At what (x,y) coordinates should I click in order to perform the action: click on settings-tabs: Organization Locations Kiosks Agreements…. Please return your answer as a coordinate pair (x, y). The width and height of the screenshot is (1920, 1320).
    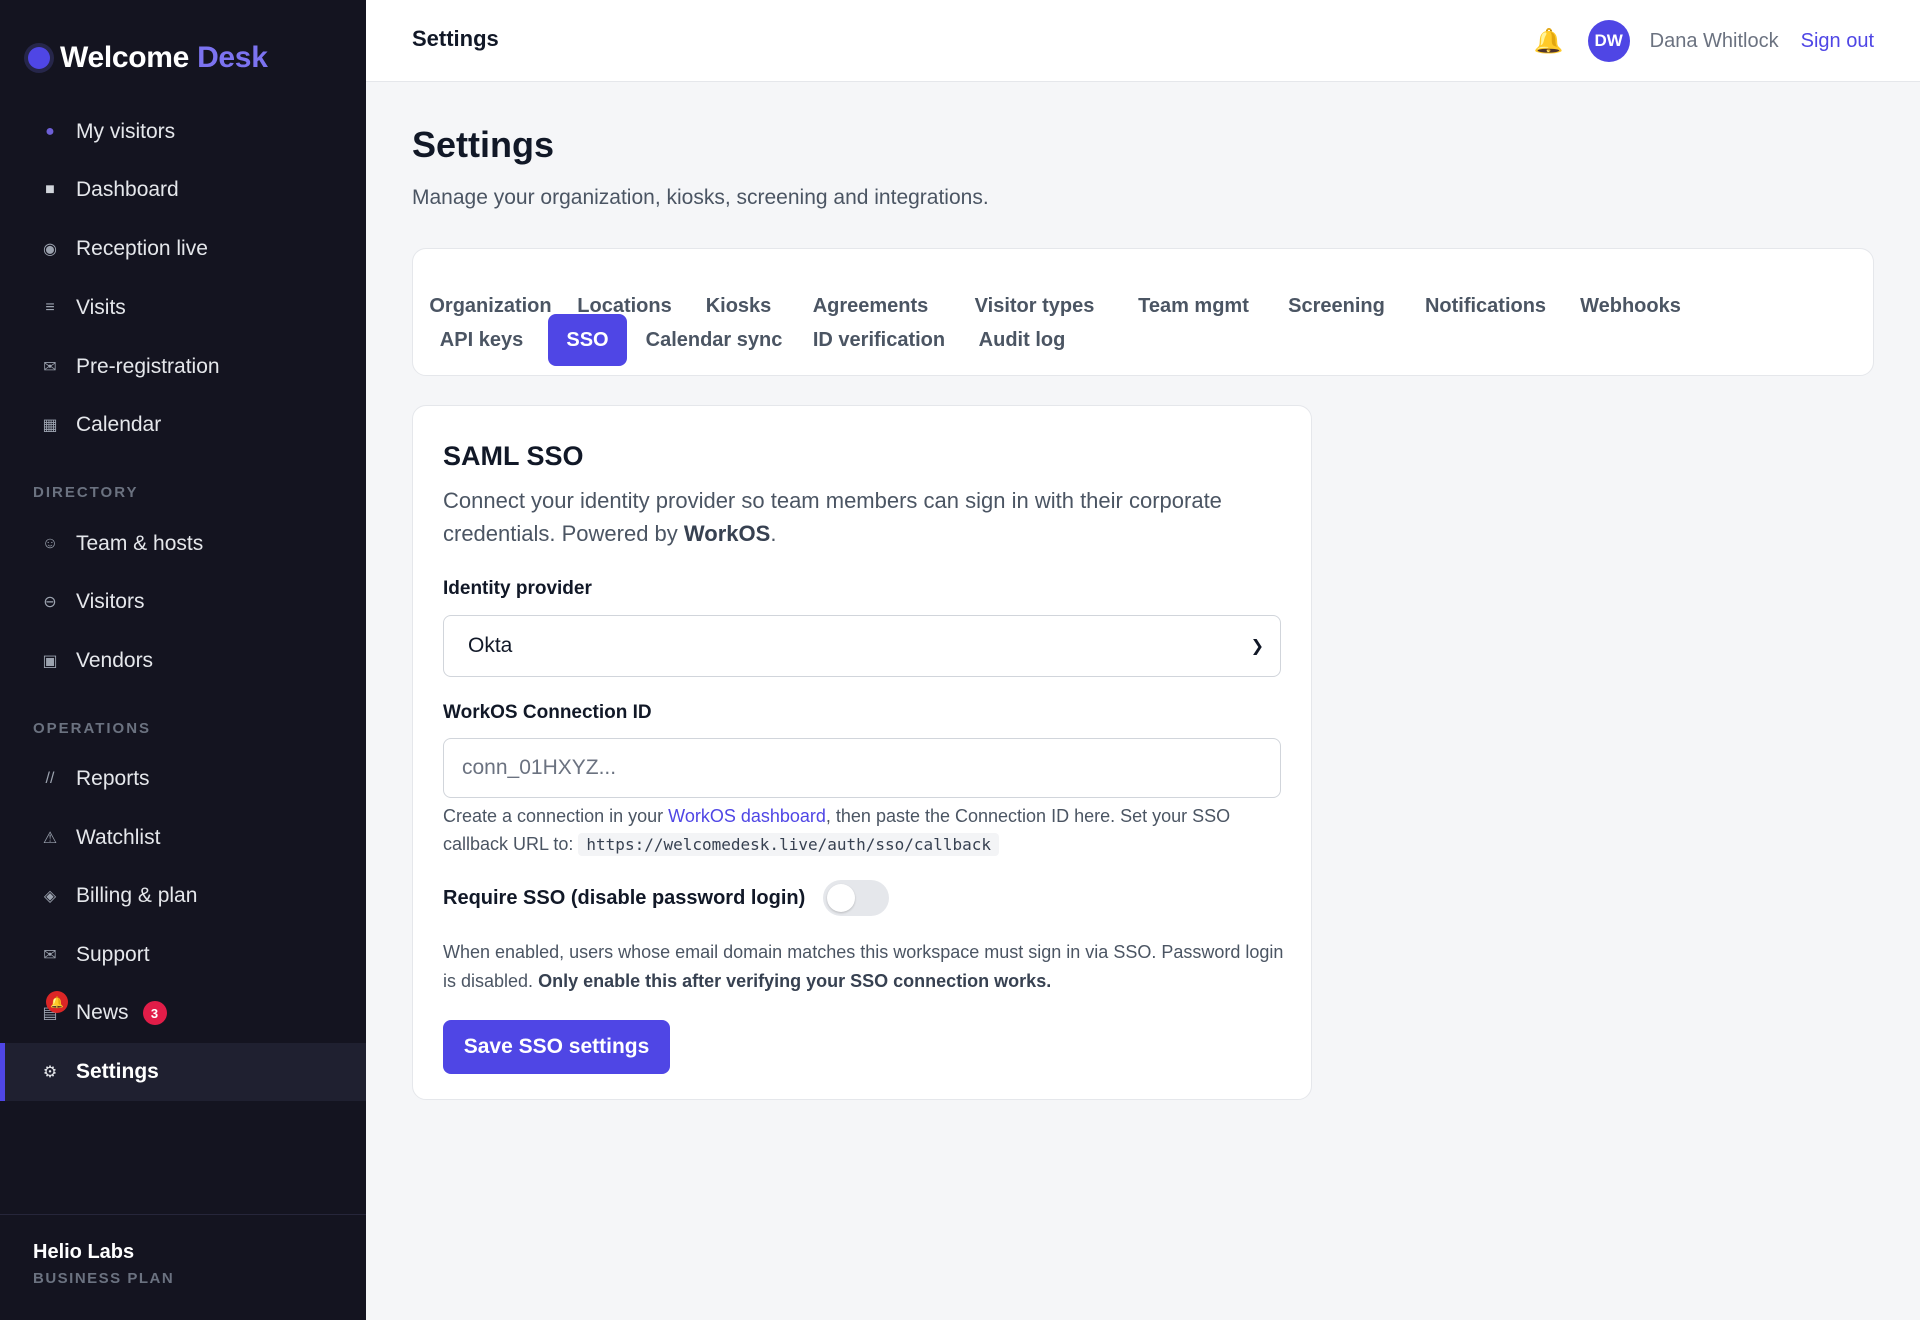
    Looking at the image, I should click on (1143, 312).